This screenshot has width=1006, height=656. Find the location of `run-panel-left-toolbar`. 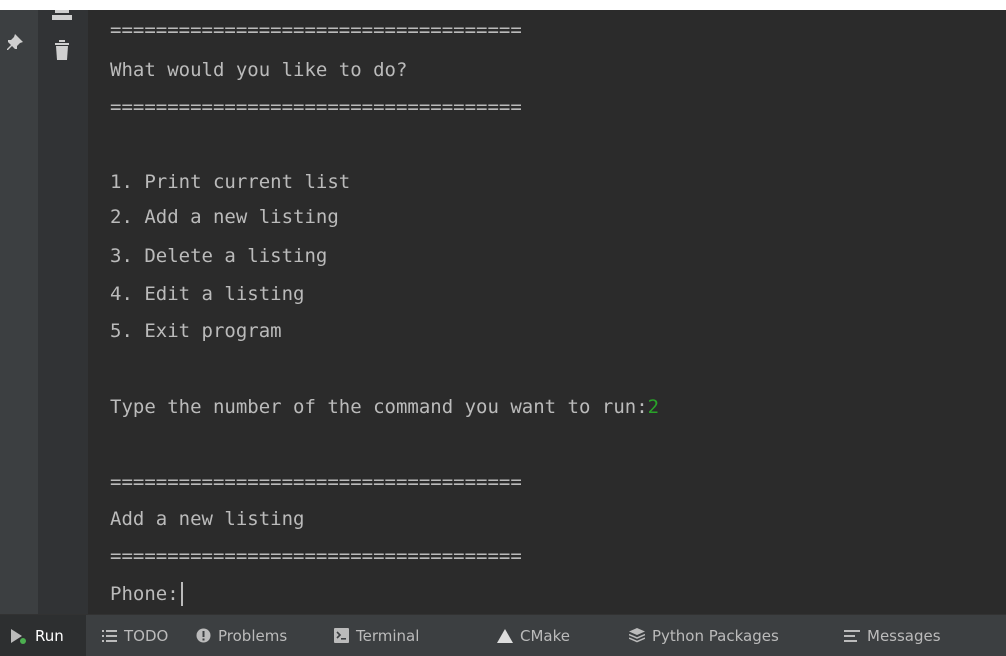

run-panel-left-toolbar is located at coordinates (19, 312).